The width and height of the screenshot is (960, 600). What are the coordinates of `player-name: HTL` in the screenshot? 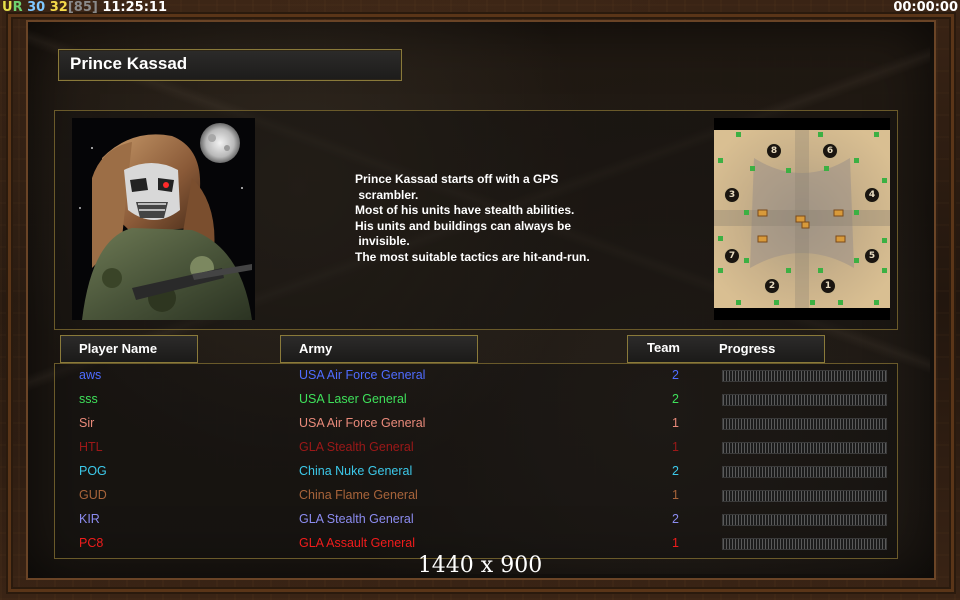 It's located at (91, 447).